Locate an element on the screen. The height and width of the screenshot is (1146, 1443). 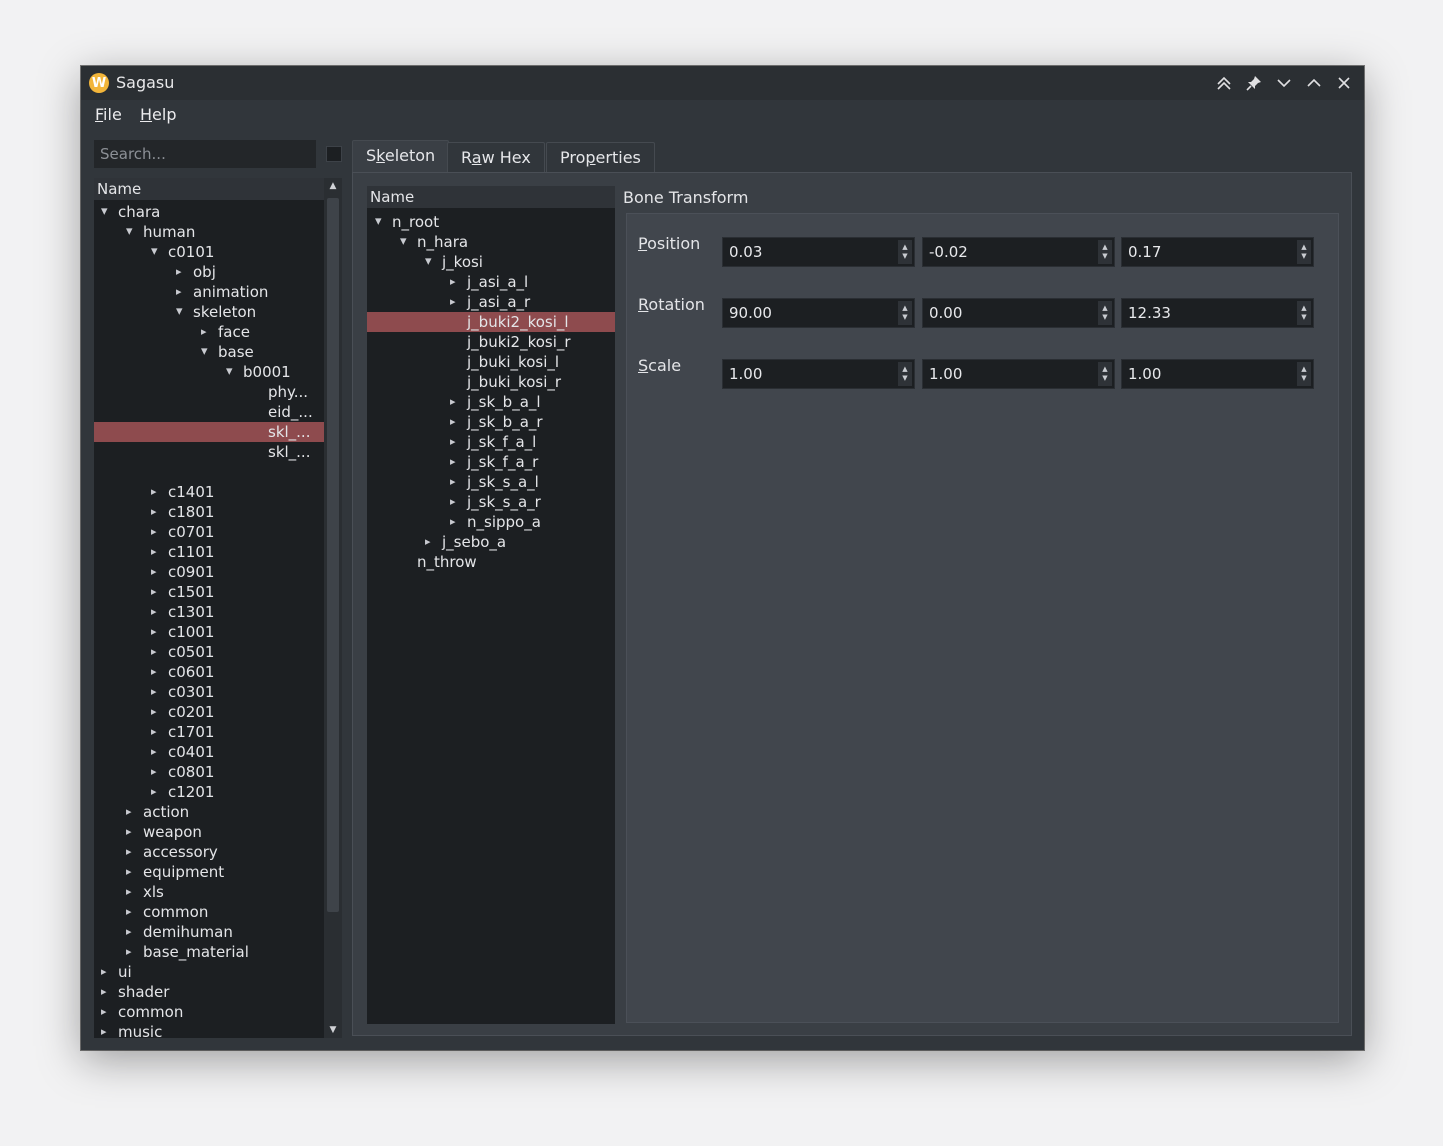
skeleton-tree-row: ▸ j_sk_b_a_l is located at coordinates (491, 402).